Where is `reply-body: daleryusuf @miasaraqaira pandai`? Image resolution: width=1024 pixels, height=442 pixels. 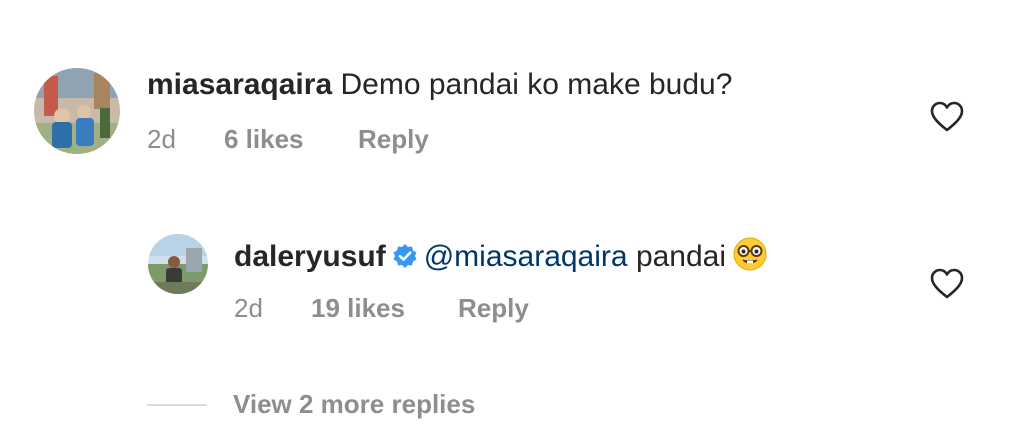 reply-body: daleryusuf @miasaraqaira pandai is located at coordinates (501, 255).